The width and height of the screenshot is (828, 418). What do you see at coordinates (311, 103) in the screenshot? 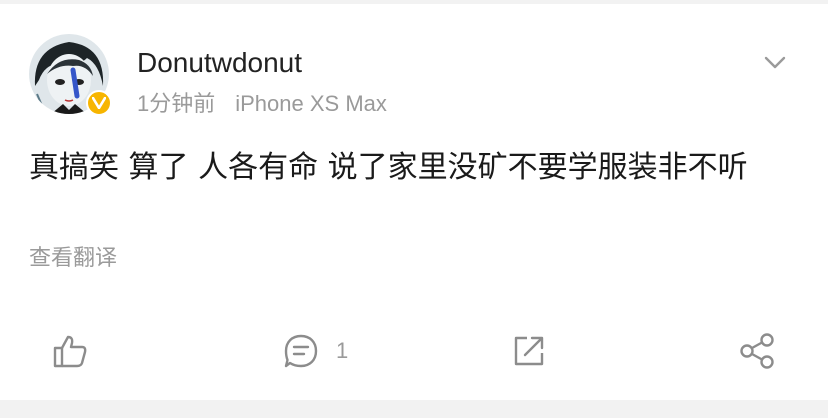
I see `post-device: iPhone XS Max` at bounding box center [311, 103].